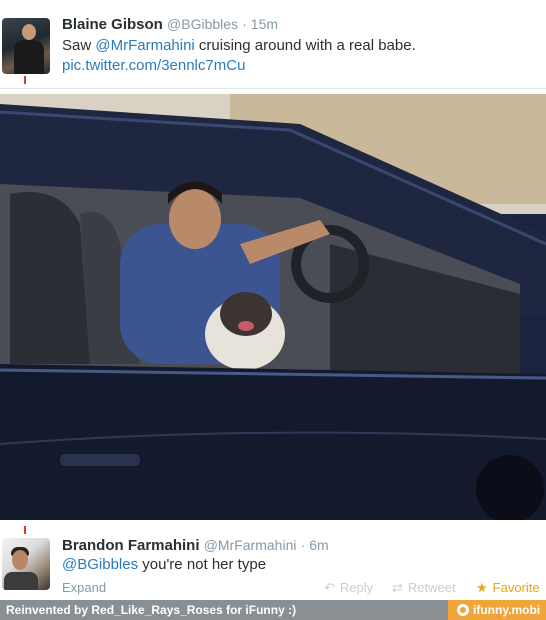  I want to click on favorite-label: Favorite, so click(516, 587).